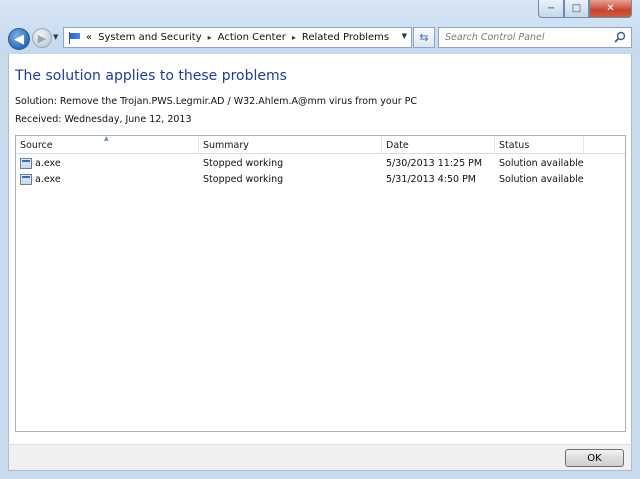  Describe the element at coordinates (226, 145) in the screenshot. I see `column-label: Summary` at that location.